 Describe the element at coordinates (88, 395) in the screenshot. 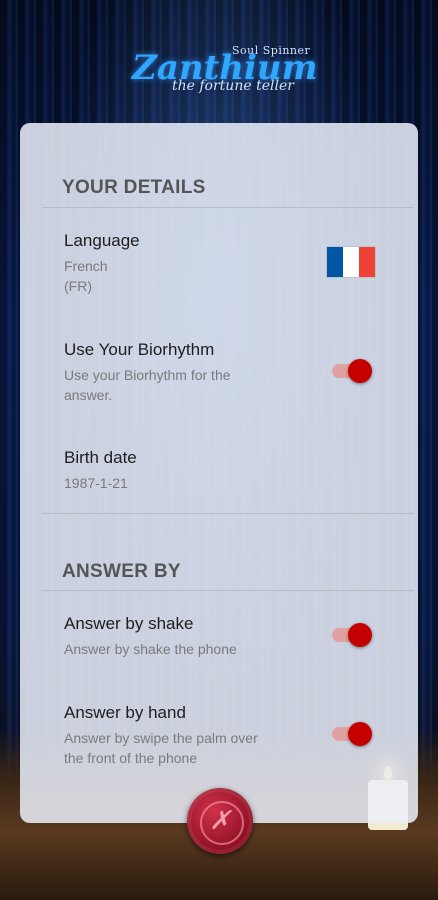

I see `biorhythm-description-2: answer.` at that location.